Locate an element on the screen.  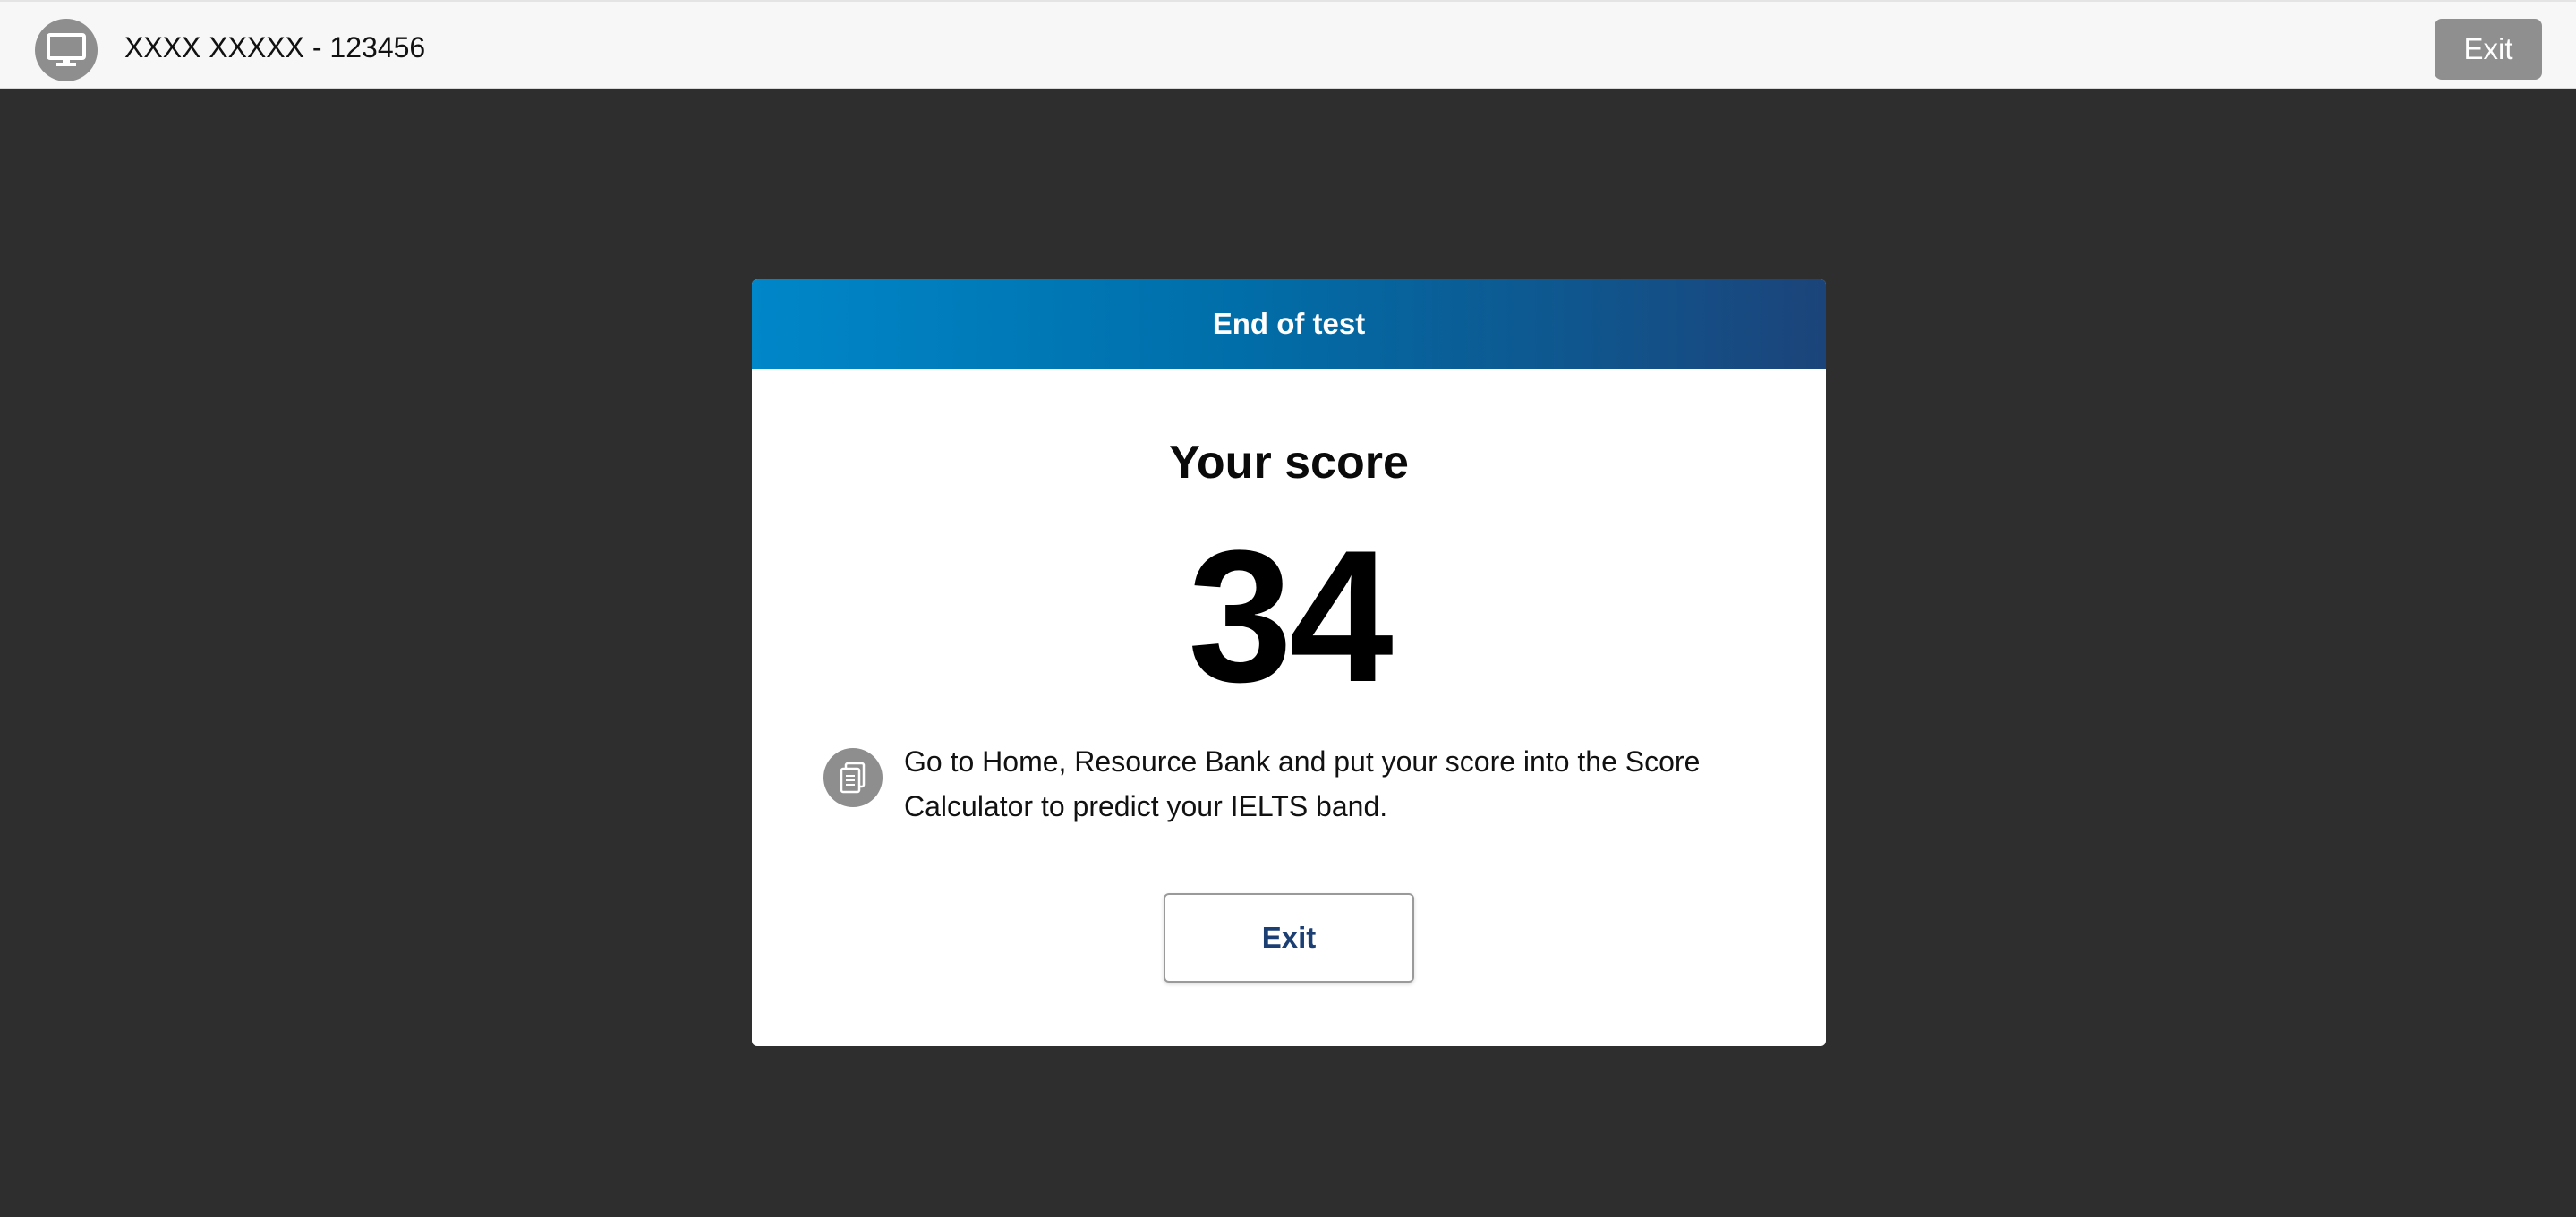
top-bar: XXXX XXXXX - 123456 Exit is located at coordinates (1288, 44).